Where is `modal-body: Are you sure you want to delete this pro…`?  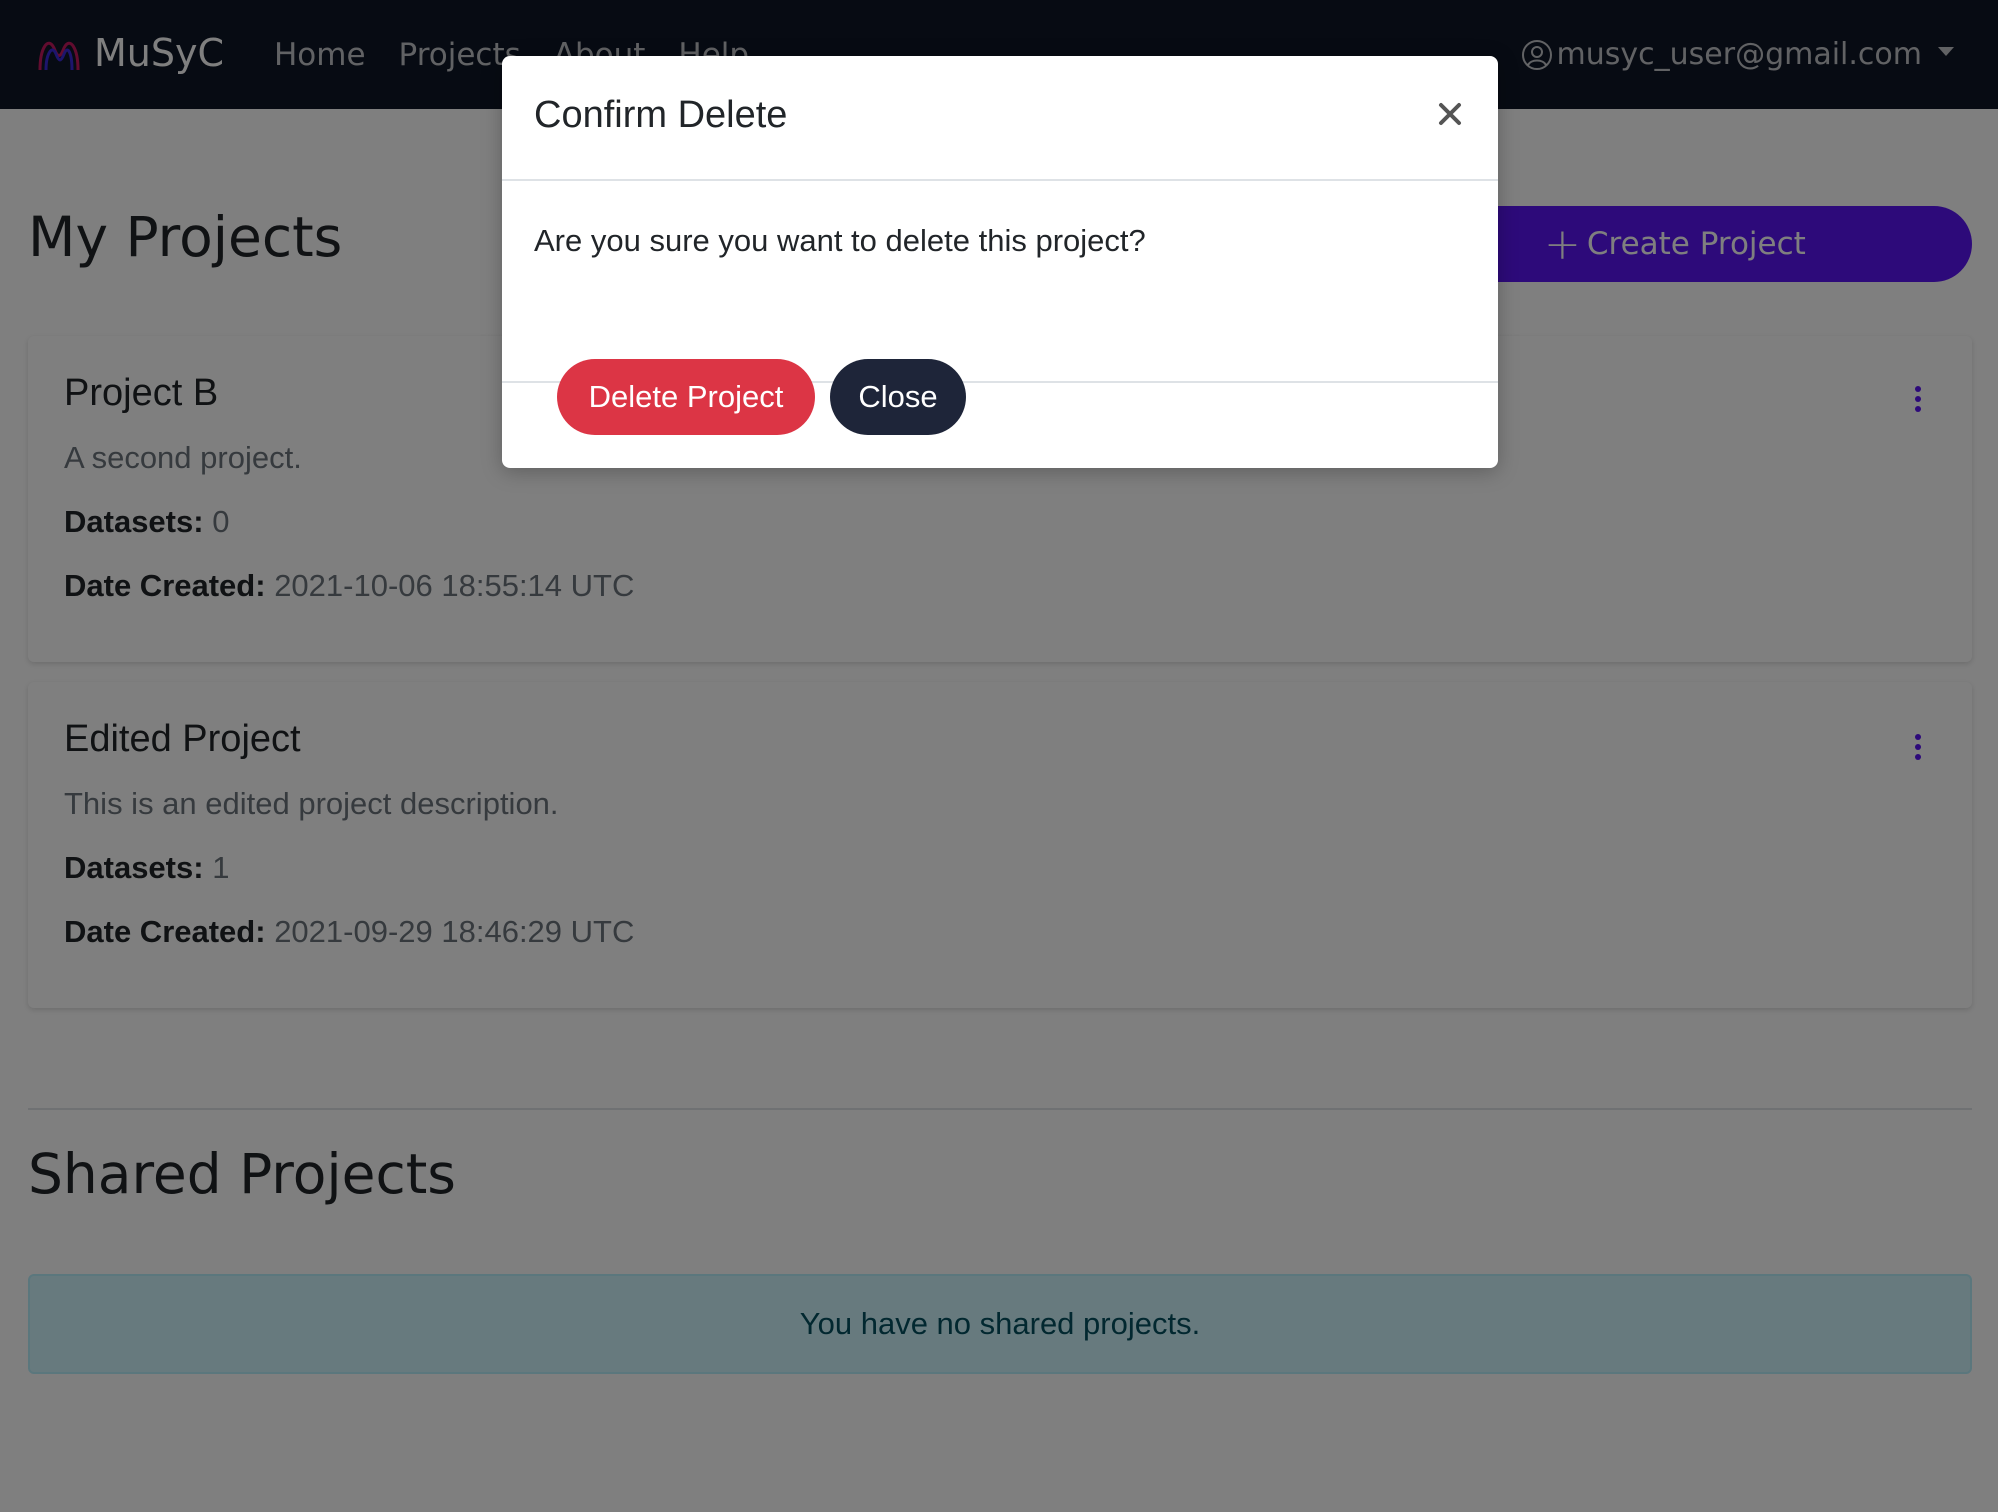 modal-body: Are you sure you want to delete this pro… is located at coordinates (1000, 282).